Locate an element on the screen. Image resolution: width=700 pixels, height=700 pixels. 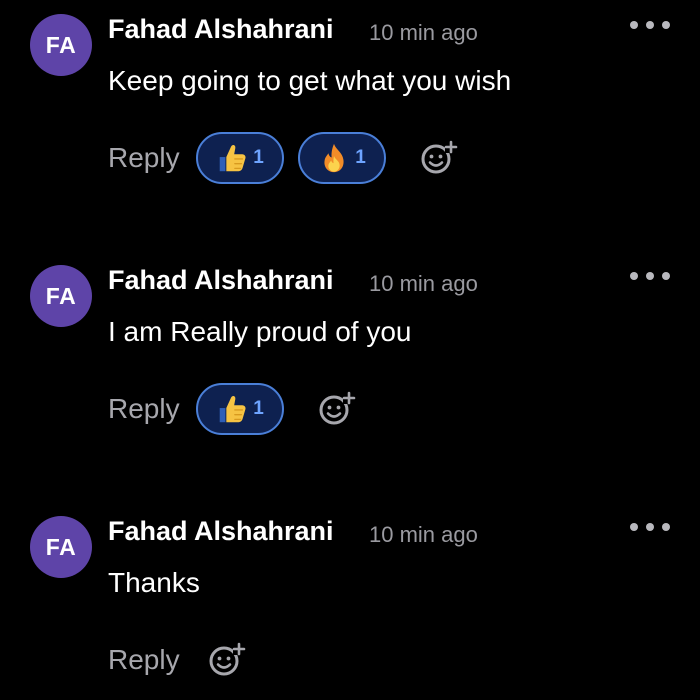
comment-actions: Reply is located at coordinates (177, 660).